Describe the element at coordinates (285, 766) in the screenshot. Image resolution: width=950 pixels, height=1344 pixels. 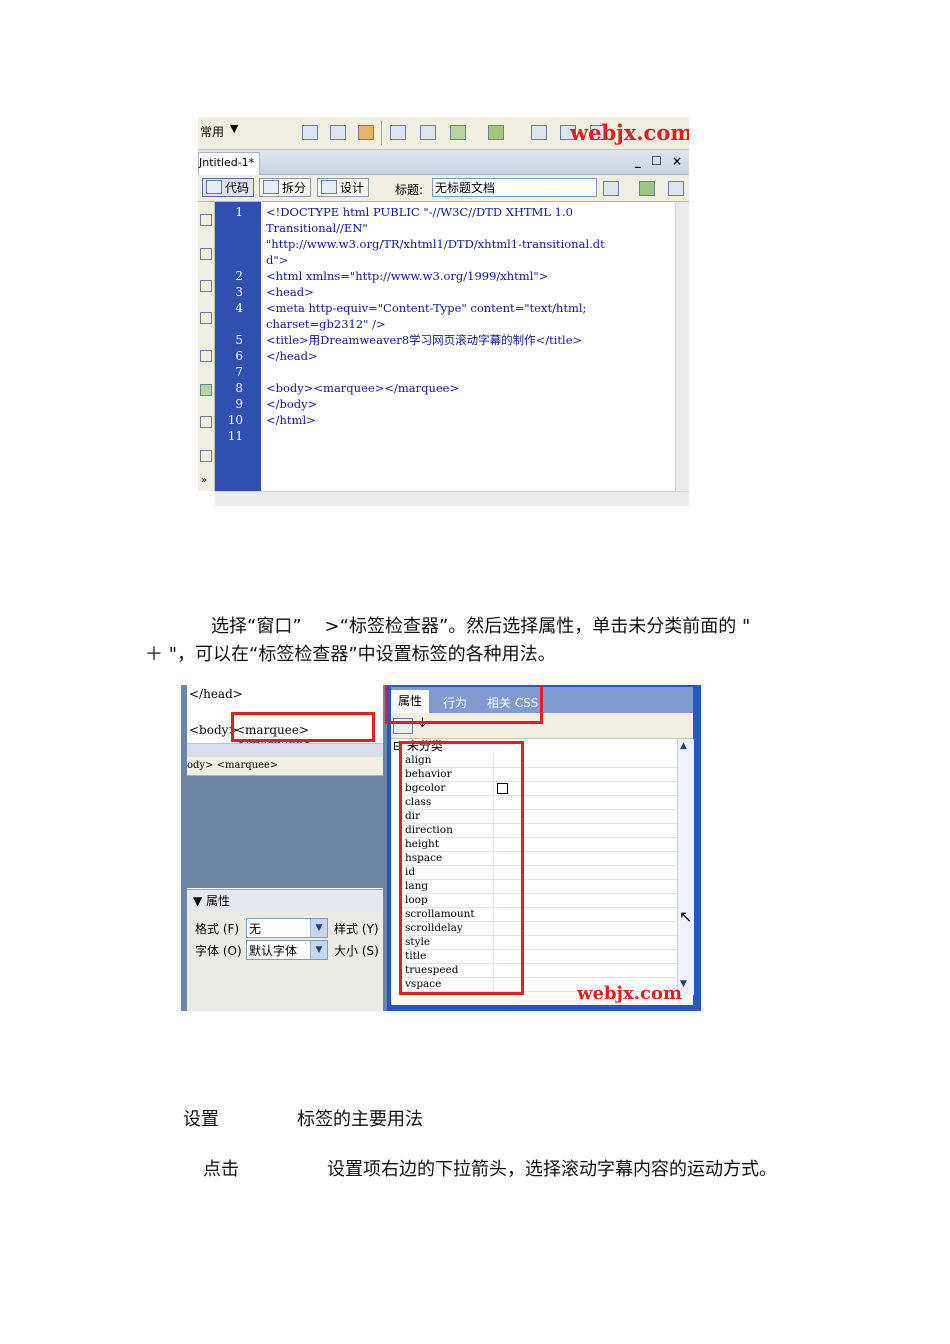
I see `tag-selector-bar: ody> <marquee>` at that location.